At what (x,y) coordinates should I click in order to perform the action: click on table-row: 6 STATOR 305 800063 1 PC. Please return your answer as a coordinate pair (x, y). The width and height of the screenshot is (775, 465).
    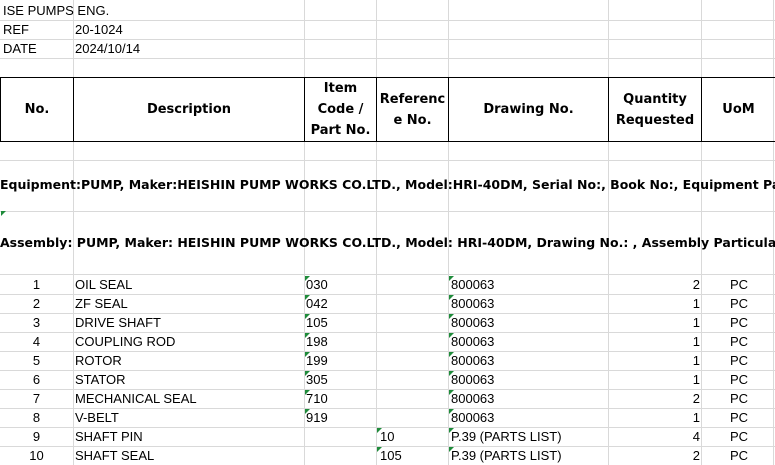
    Looking at the image, I should click on (387, 379).